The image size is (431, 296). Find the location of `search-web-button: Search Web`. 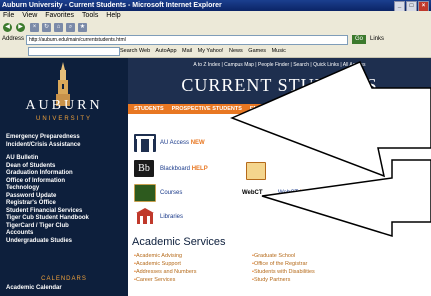

search-web-button: Search Web is located at coordinates (135, 51).